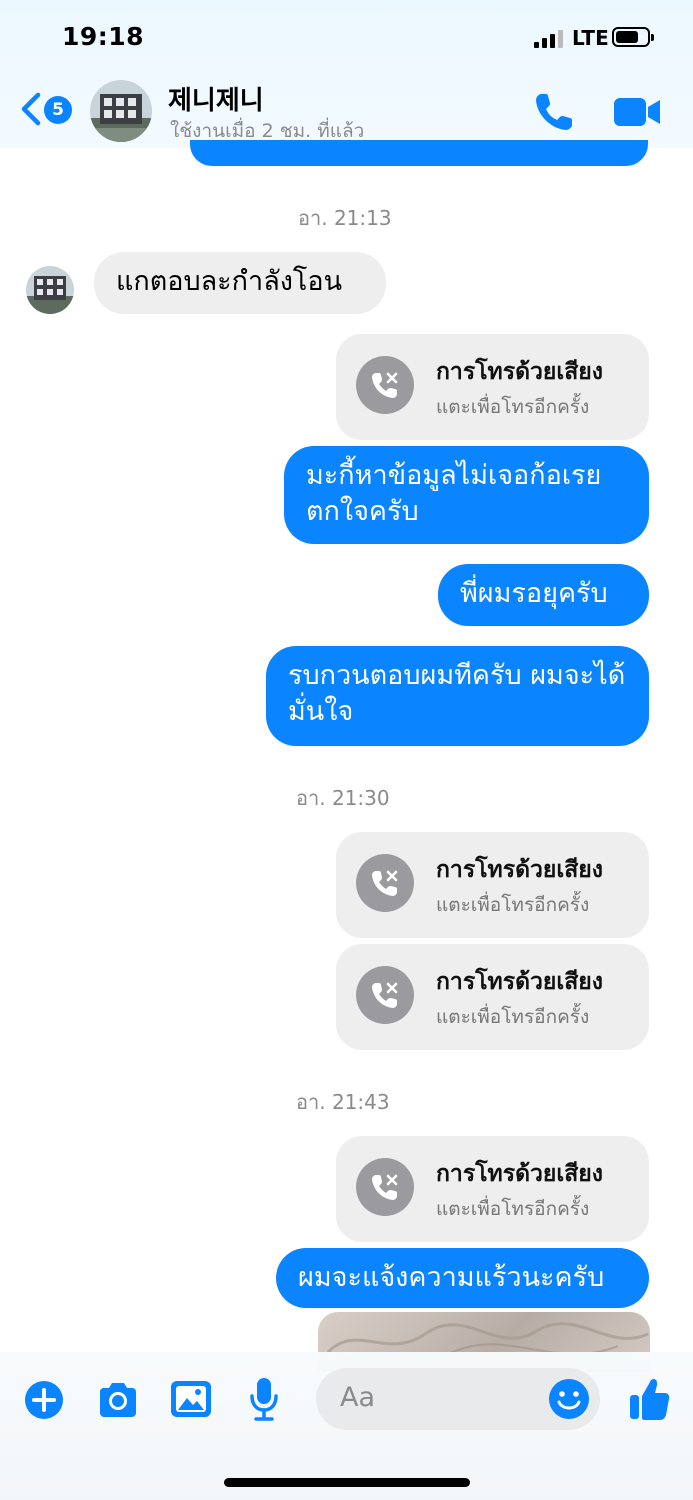  I want to click on message-input-placeholder: Aa, so click(358, 1397).